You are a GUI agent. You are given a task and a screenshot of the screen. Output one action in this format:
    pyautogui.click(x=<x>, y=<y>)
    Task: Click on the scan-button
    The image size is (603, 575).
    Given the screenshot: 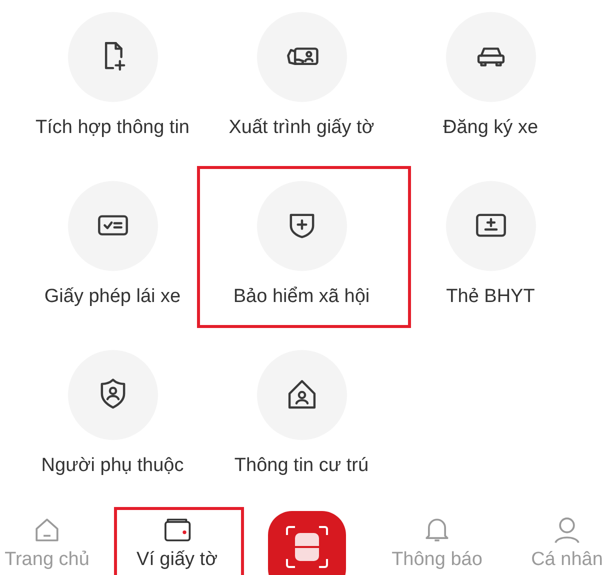 What is the action you would take?
    pyautogui.click(x=307, y=543)
    